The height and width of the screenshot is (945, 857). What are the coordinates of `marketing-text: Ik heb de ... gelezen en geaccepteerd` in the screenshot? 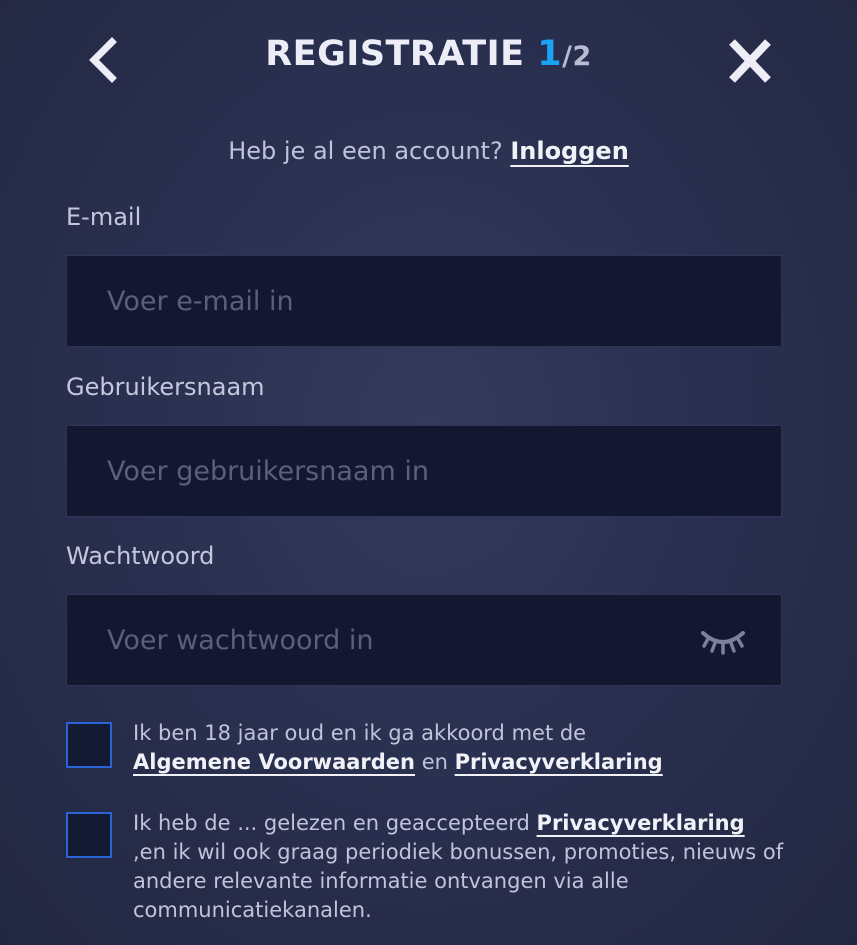 It's located at (331, 823).